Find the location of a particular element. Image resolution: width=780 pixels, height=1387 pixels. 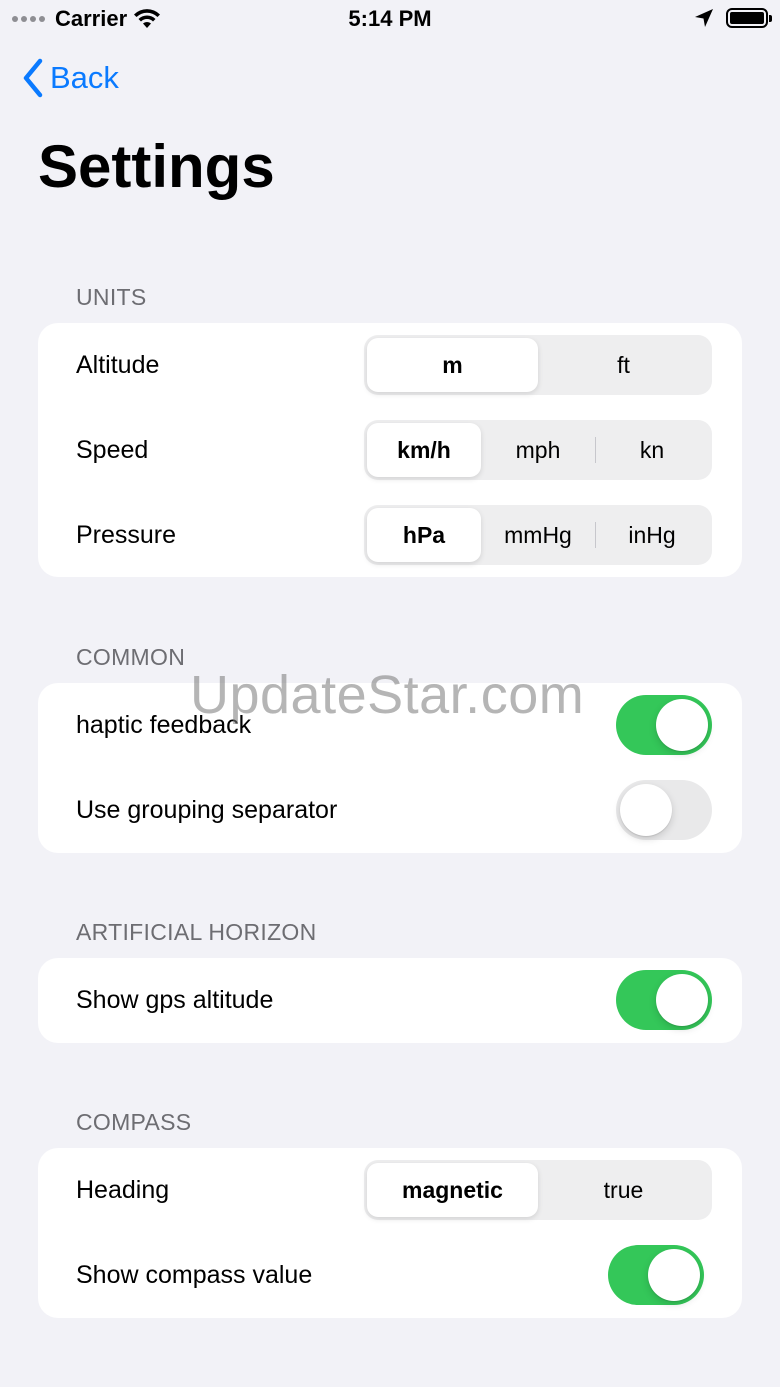

pressure-segmented-control: hPa mmHg inHg is located at coordinates (538, 535).